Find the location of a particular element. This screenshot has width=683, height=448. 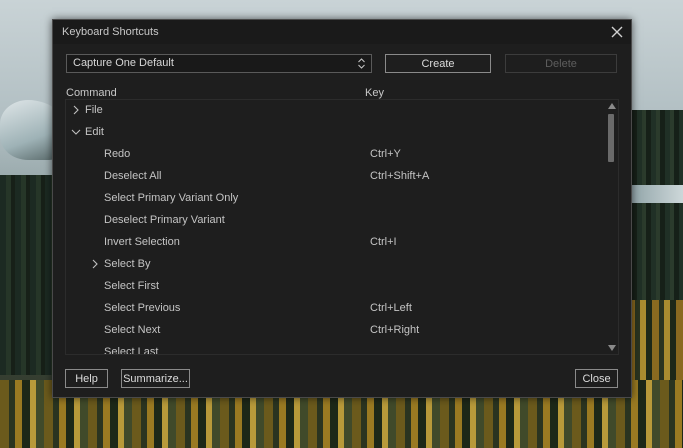

list-item-label: Select By is located at coordinates (127, 264).